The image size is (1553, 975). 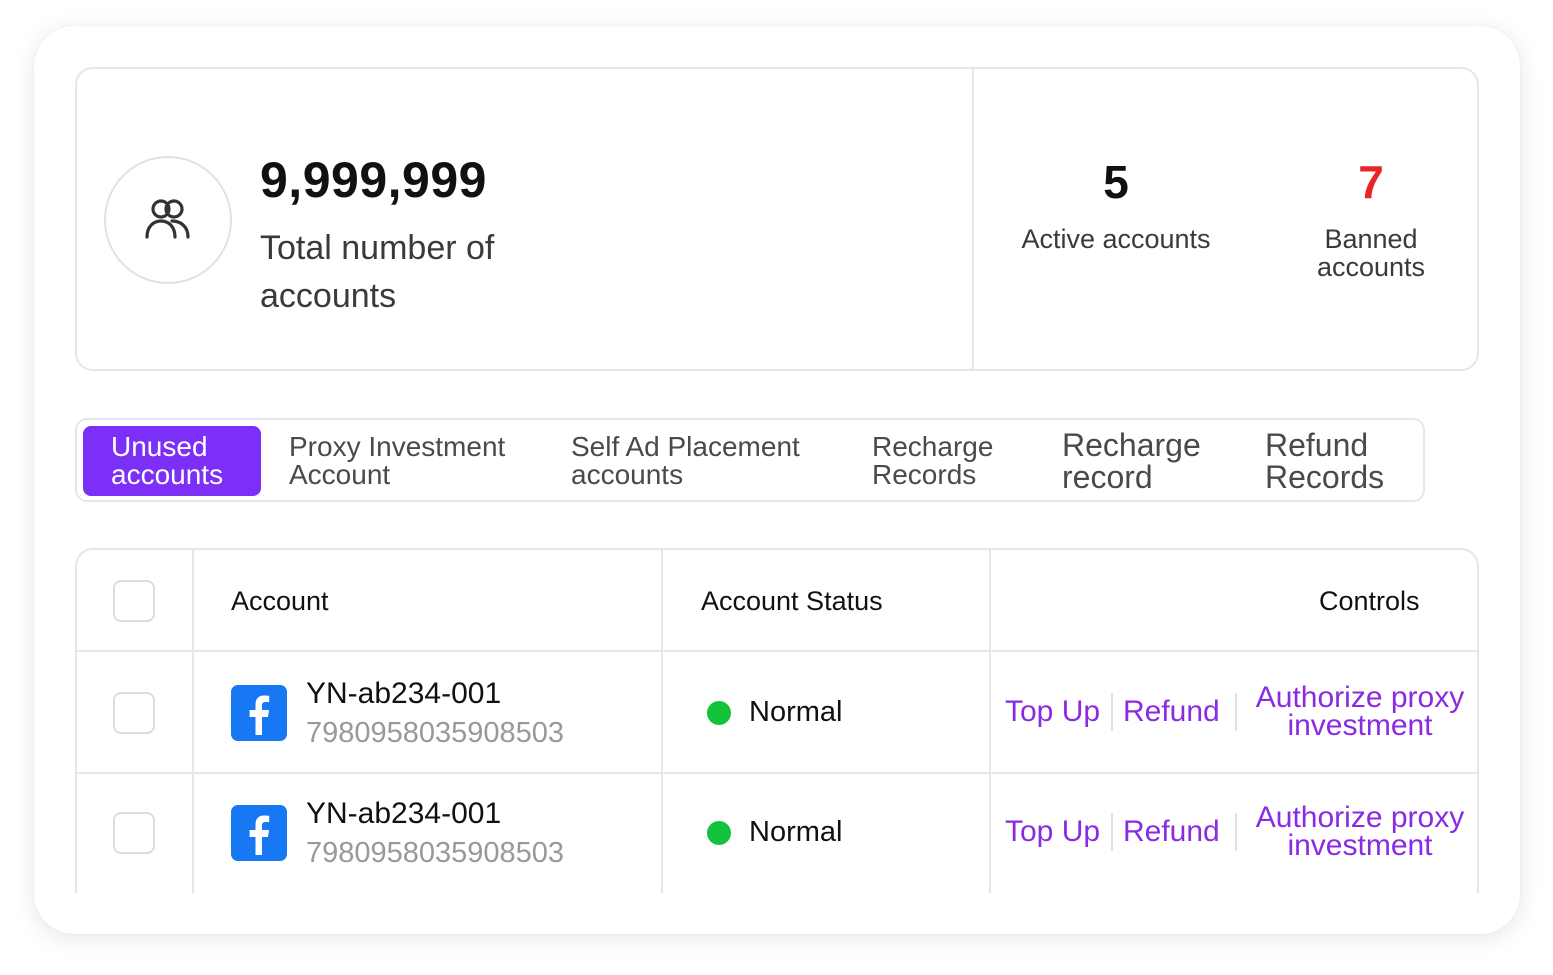 I want to click on tab-self-ad-placement-accounts: Self Ad Placement accounts, so click(x=706, y=461).